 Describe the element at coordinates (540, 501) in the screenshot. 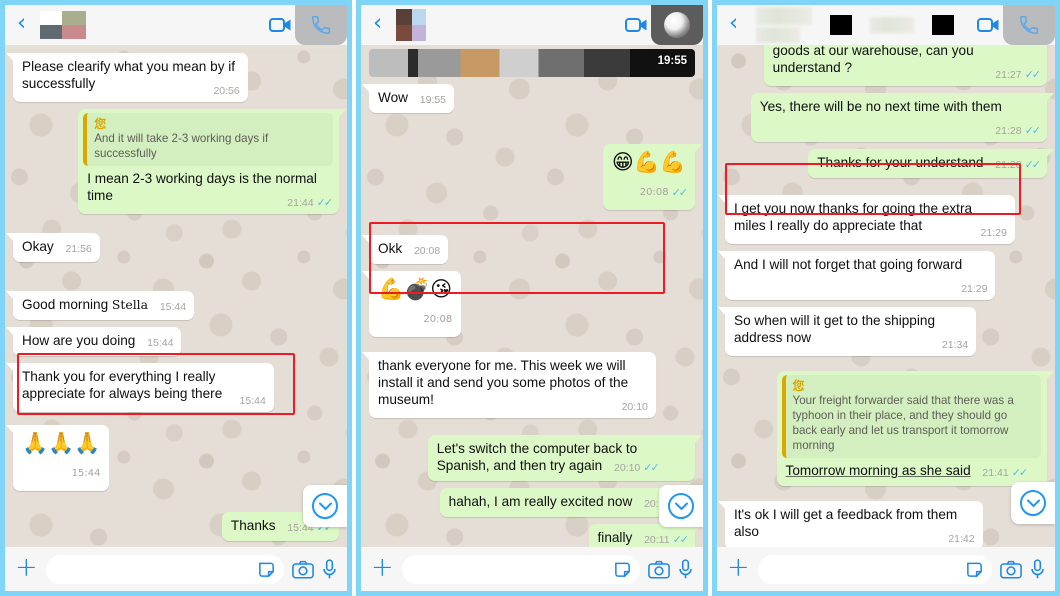

I see `message-text: hahah, I am really excited now` at that location.